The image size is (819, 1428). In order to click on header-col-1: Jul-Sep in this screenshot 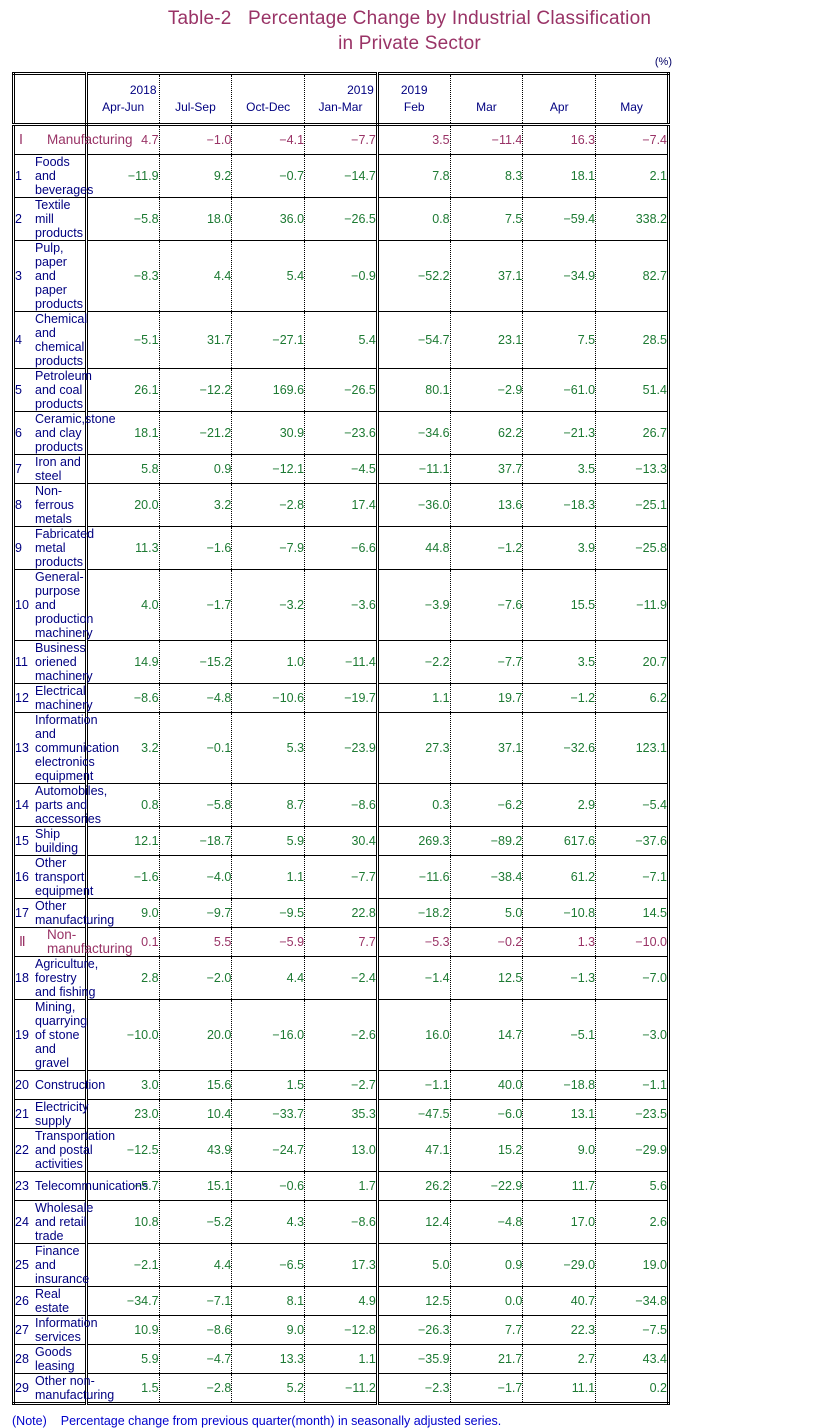, I will do `click(196, 99)`.